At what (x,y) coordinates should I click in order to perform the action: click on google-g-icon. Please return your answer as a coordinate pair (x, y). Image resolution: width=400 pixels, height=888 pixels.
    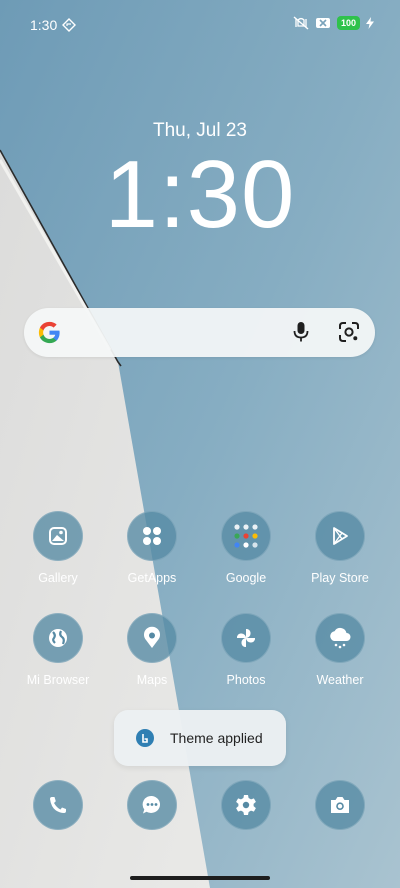
    Looking at the image, I should click on (49, 332).